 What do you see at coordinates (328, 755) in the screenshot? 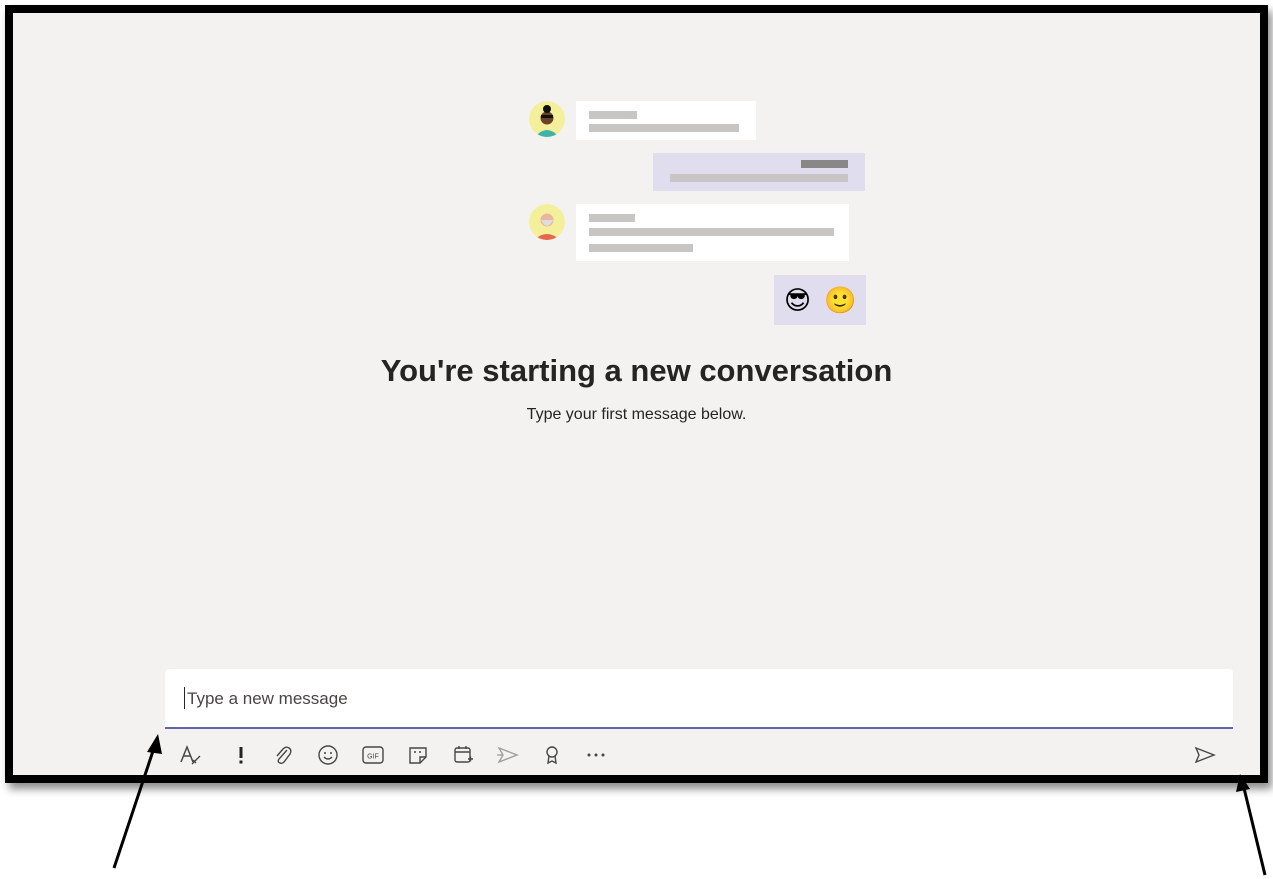
I see `emoji-icon` at bounding box center [328, 755].